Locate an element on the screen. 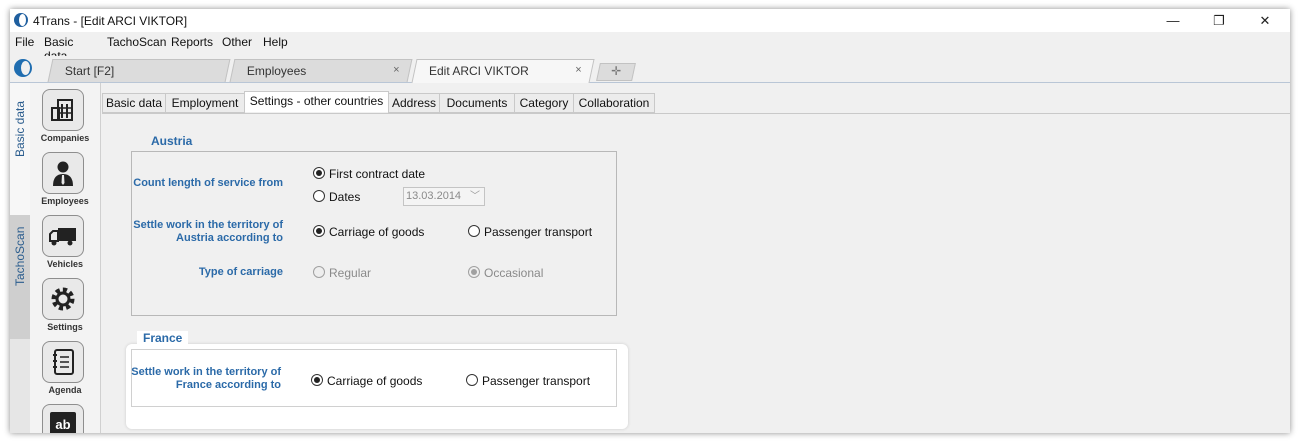  title-bar: 4Trans - [Edit ARCI VIKTOR] — ❐ ✕ is located at coordinates (650, 20).